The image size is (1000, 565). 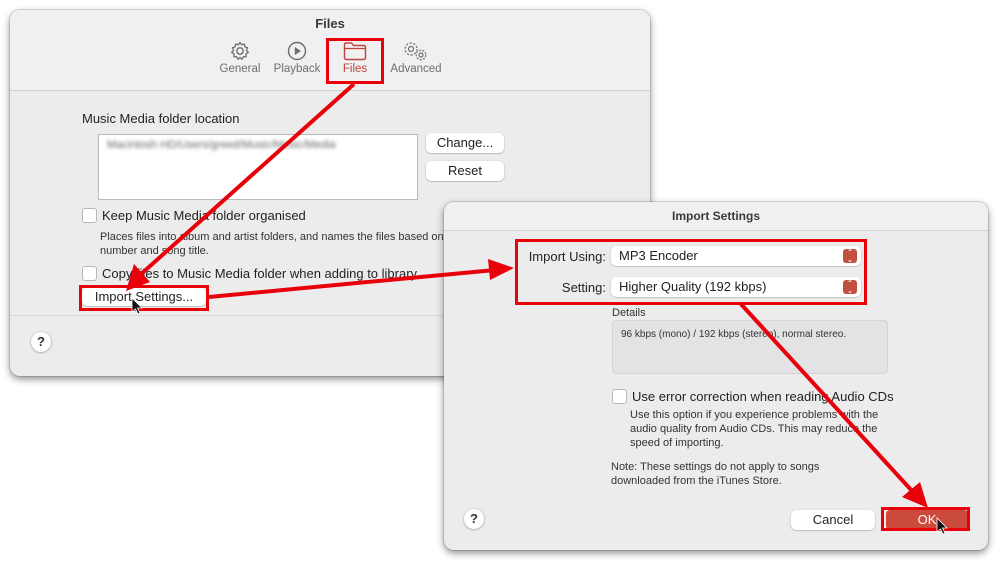 I want to click on tab-general: General, so click(x=240, y=57).